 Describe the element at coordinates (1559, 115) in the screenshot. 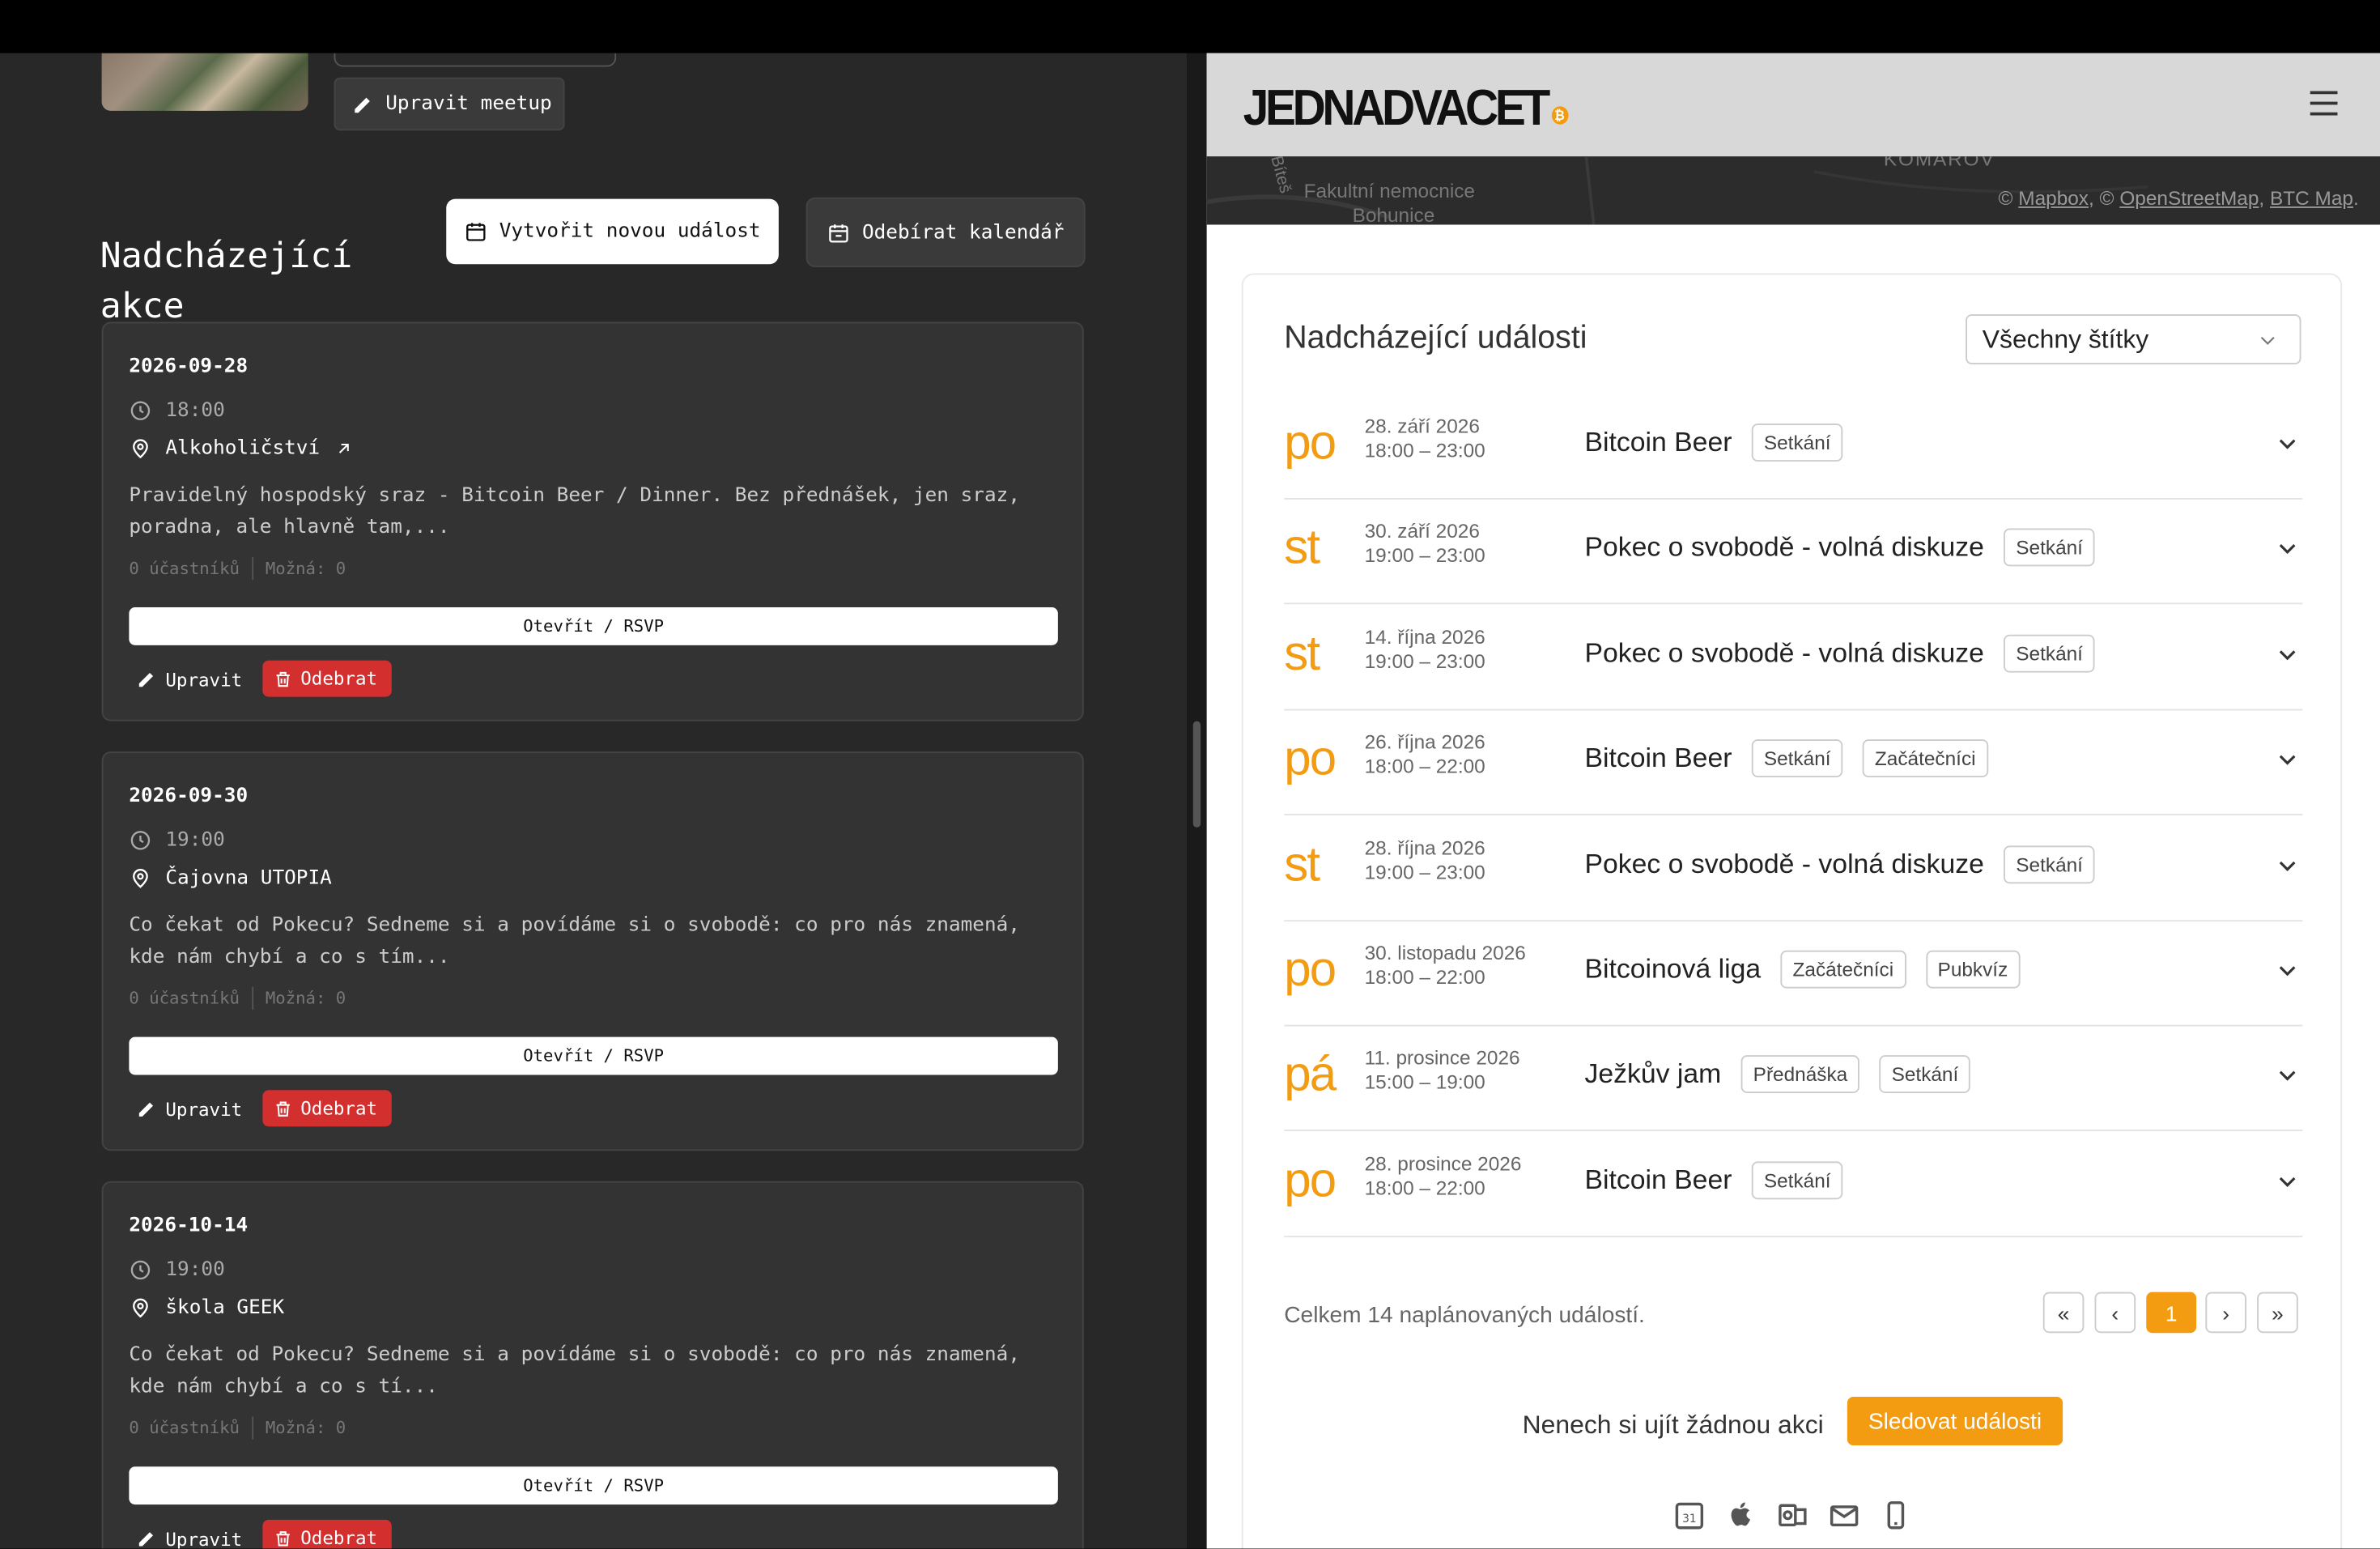

I see `bitcoin-icon: ₿` at that location.